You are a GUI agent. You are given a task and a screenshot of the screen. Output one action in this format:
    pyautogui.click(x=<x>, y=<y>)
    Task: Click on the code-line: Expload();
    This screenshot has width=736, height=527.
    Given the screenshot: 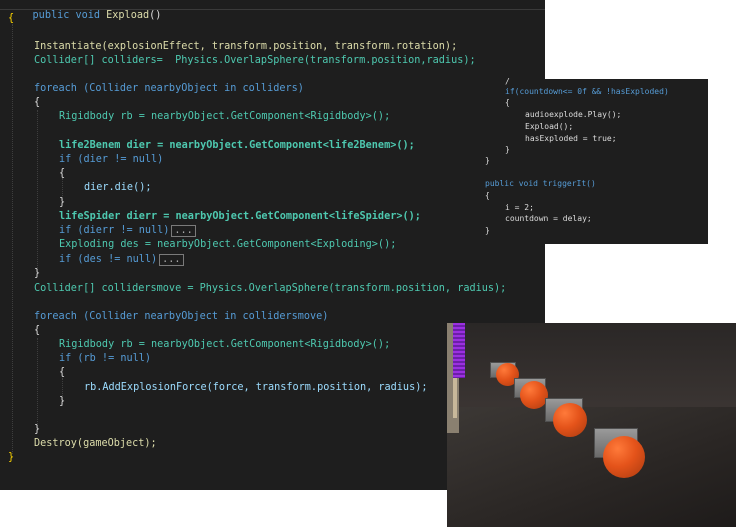 What is the action you would take?
    pyautogui.click(x=549, y=127)
    